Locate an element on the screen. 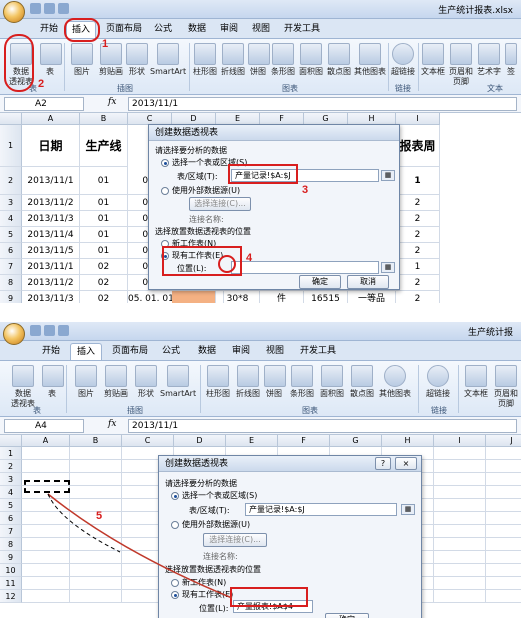 The height and width of the screenshot is (618, 521). wordart-icon is located at coordinates (489, 54).